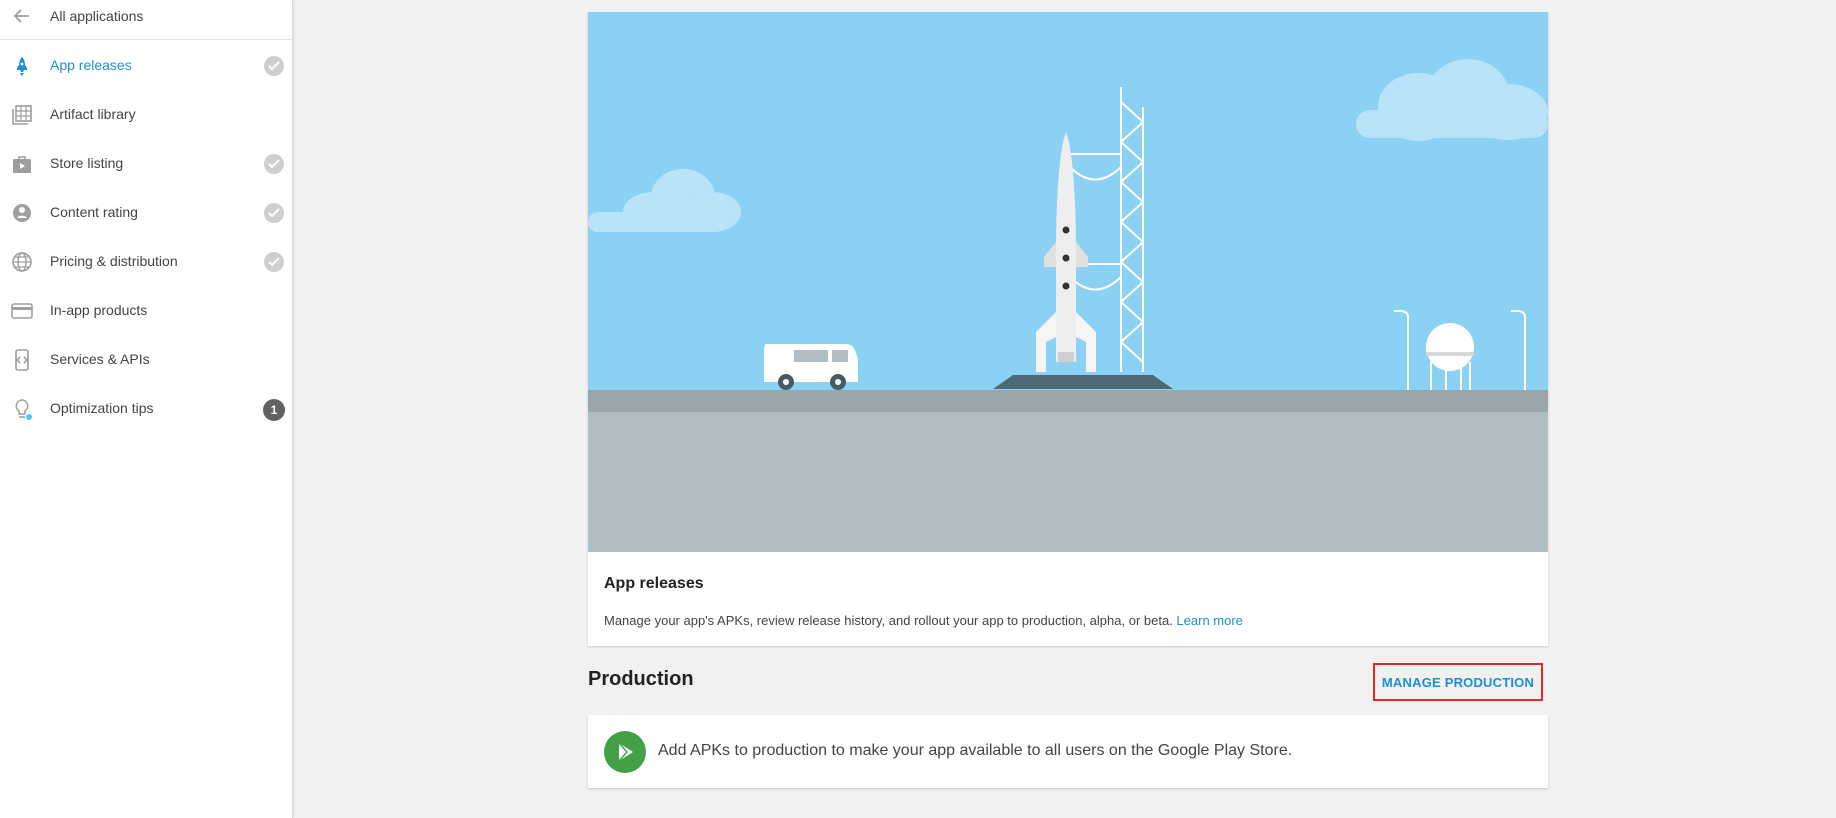 The width and height of the screenshot is (1836, 818). I want to click on learn-more-link: Learn more, so click(1209, 620).